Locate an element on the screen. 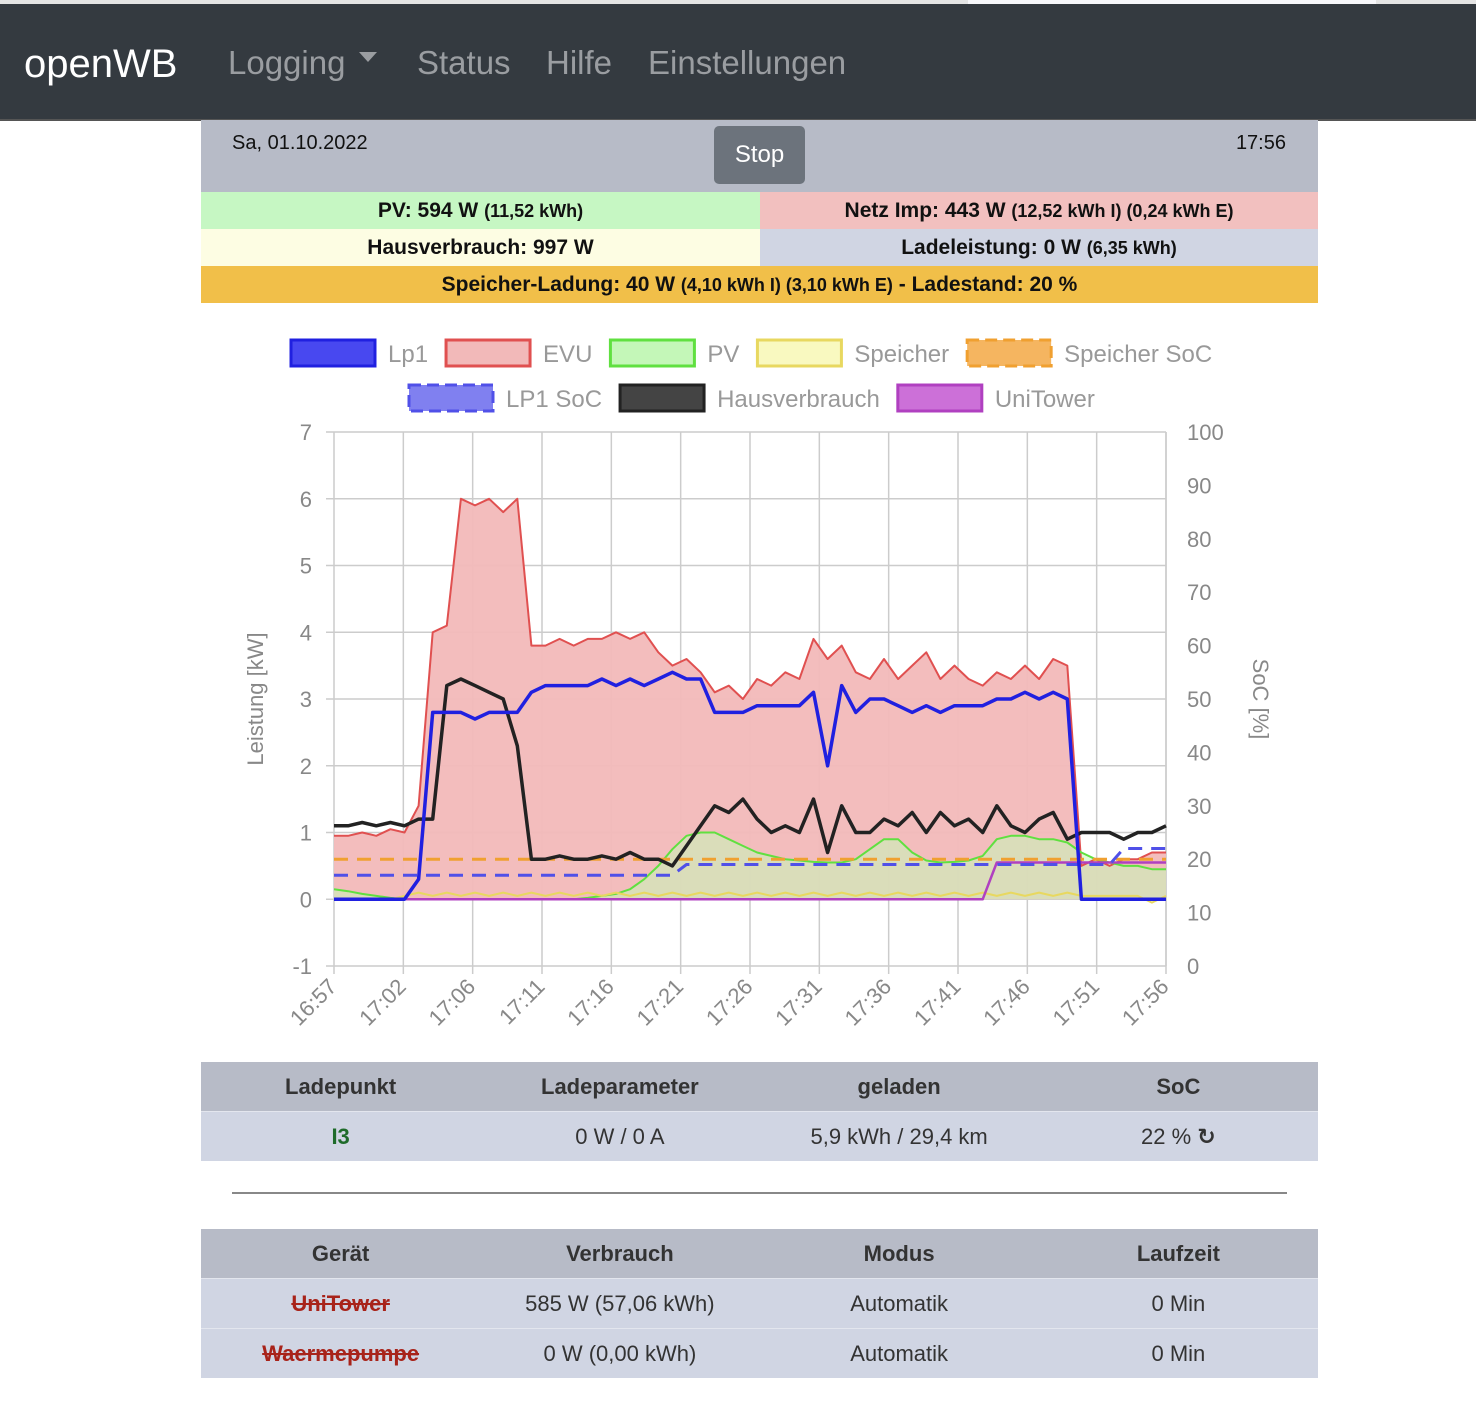 The width and height of the screenshot is (1476, 1409). legend-item: Lp1 is located at coordinates (408, 354).